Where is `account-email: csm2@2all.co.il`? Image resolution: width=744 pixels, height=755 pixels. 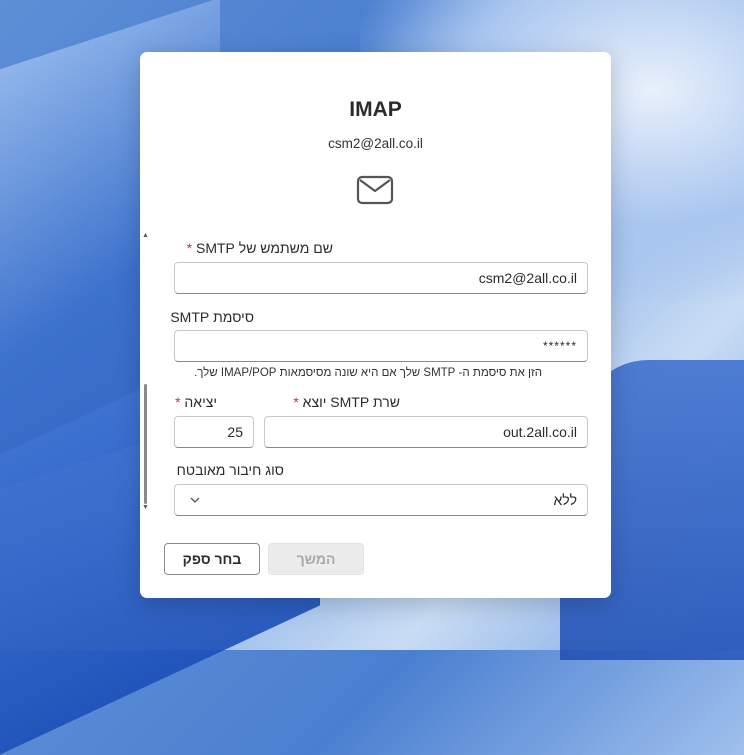
account-email: csm2@2all.co.il is located at coordinates (375, 143).